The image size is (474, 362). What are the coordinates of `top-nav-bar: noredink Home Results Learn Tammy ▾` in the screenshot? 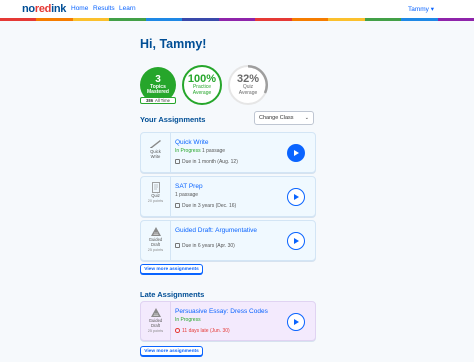 It's located at (237, 9).